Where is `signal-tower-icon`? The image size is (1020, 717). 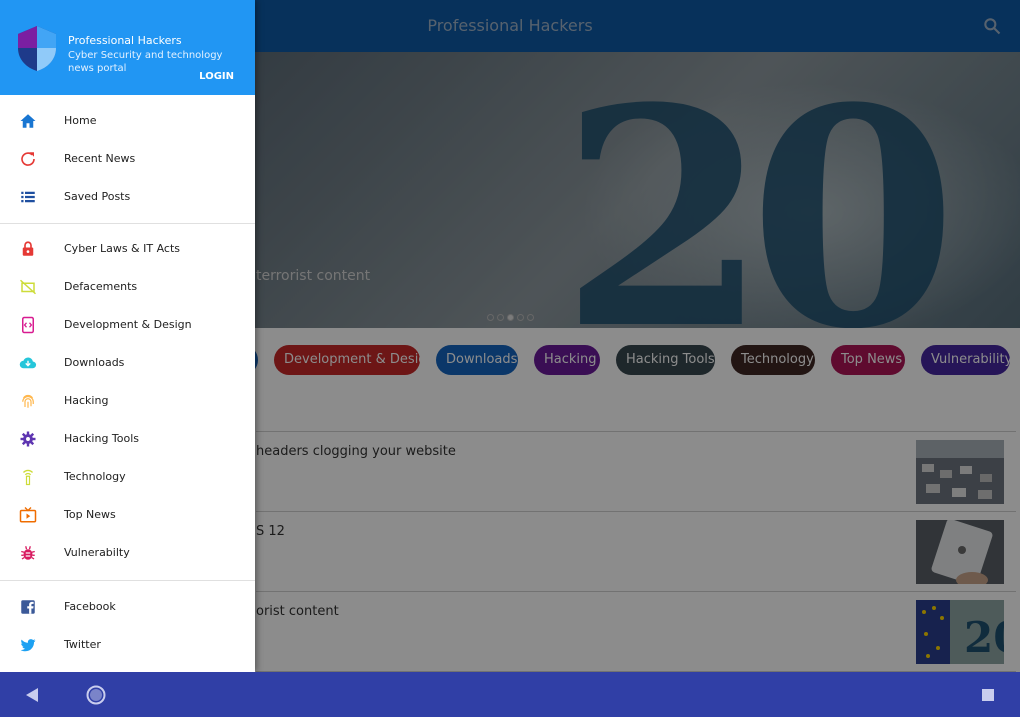
signal-tower-icon is located at coordinates (28, 477).